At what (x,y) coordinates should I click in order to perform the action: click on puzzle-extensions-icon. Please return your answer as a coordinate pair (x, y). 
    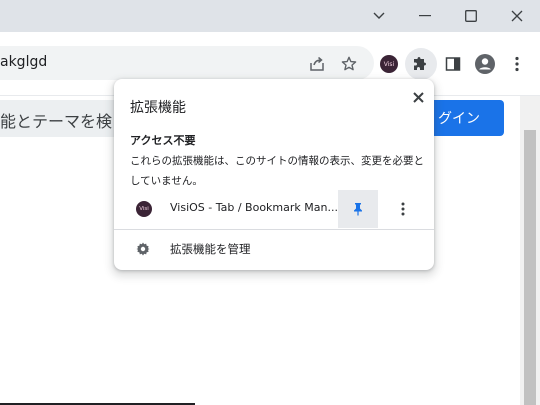
    Looking at the image, I should click on (420, 63).